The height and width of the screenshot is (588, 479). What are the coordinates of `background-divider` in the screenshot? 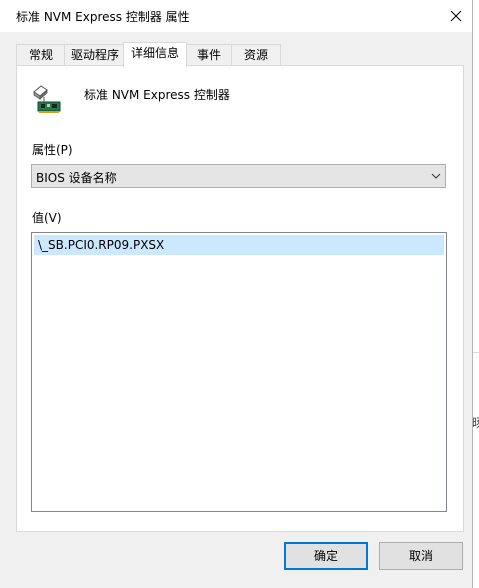 It's located at (476, 352).